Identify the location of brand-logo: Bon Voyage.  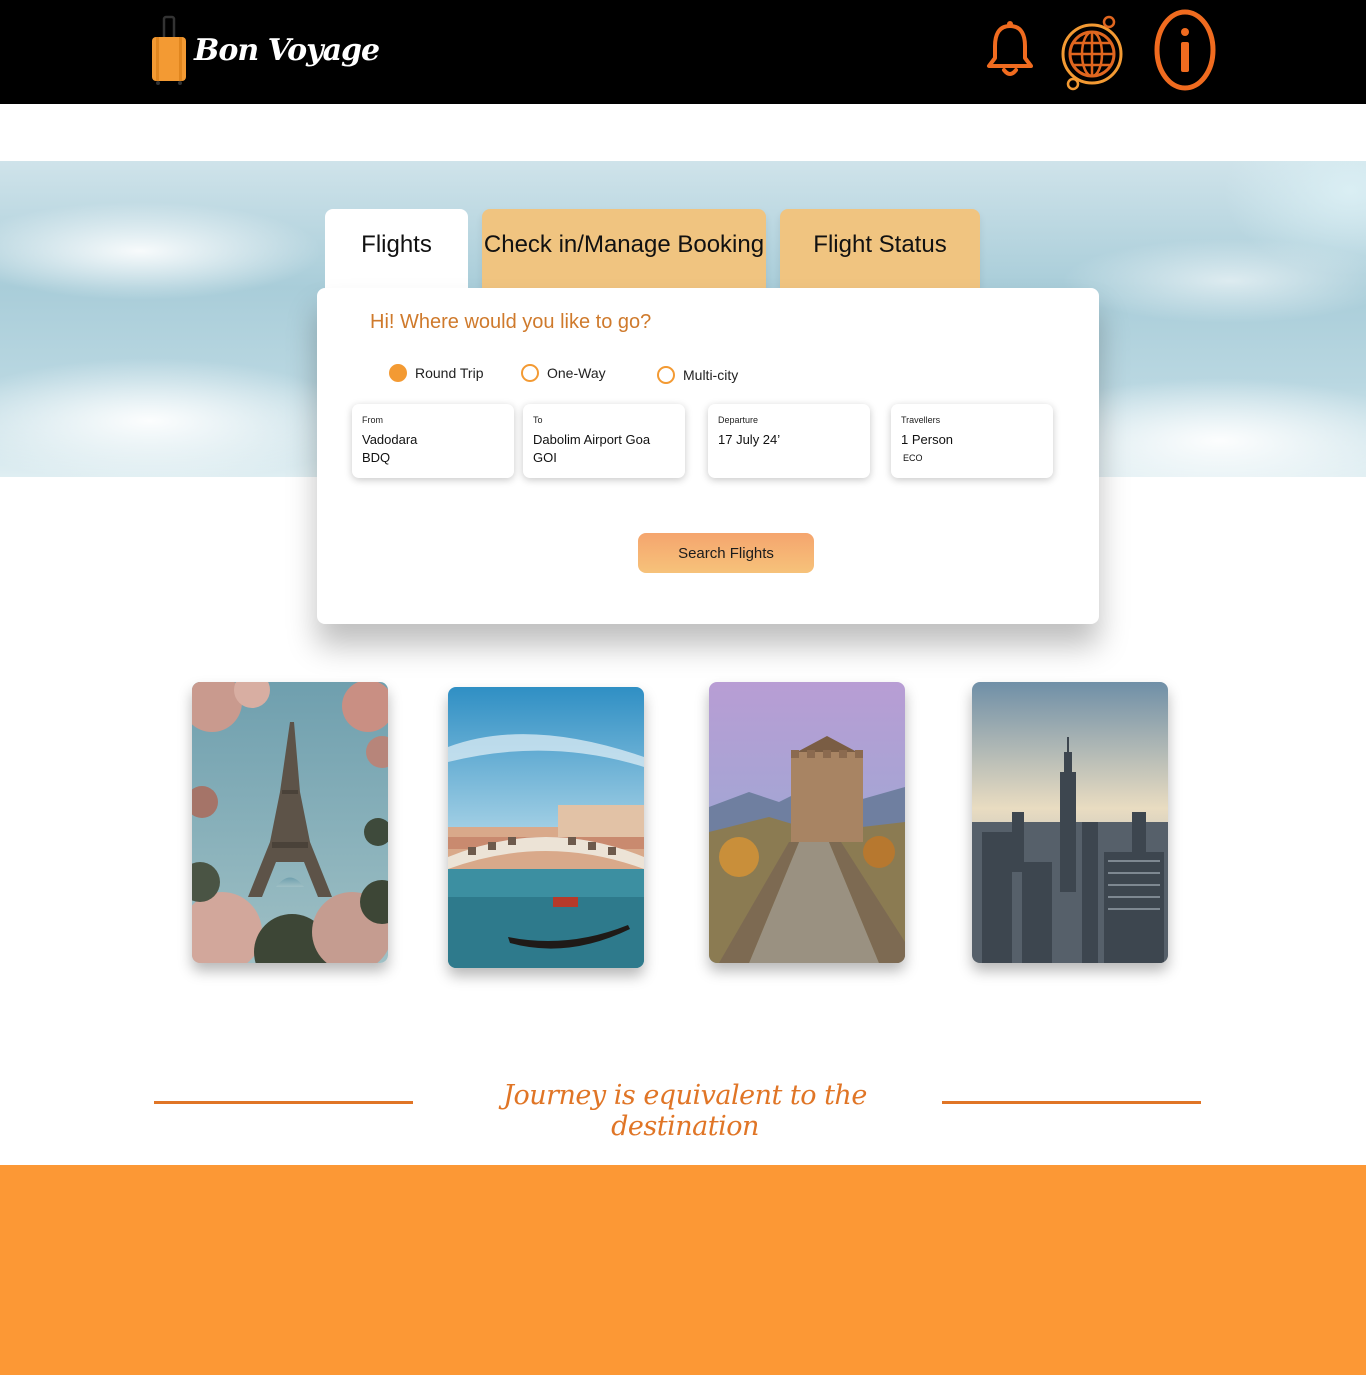
(265, 50).